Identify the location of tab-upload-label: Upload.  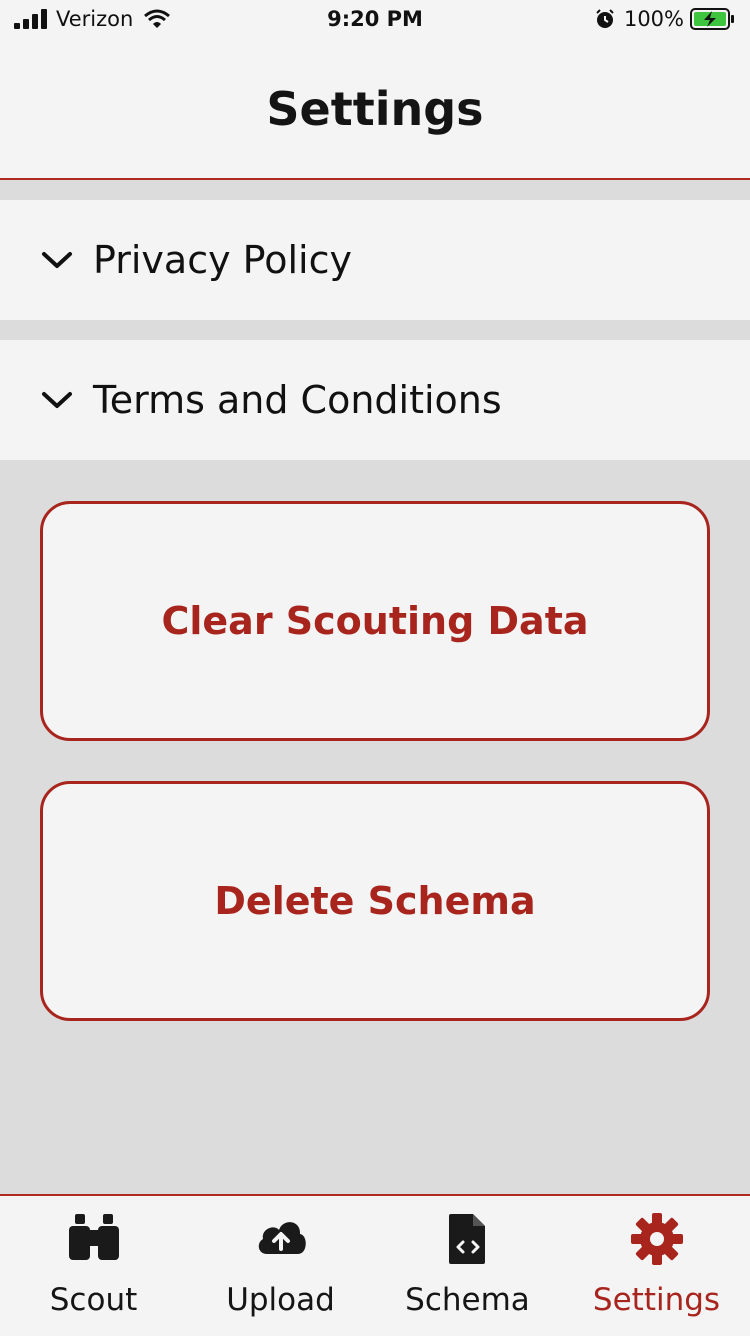
(280, 1300).